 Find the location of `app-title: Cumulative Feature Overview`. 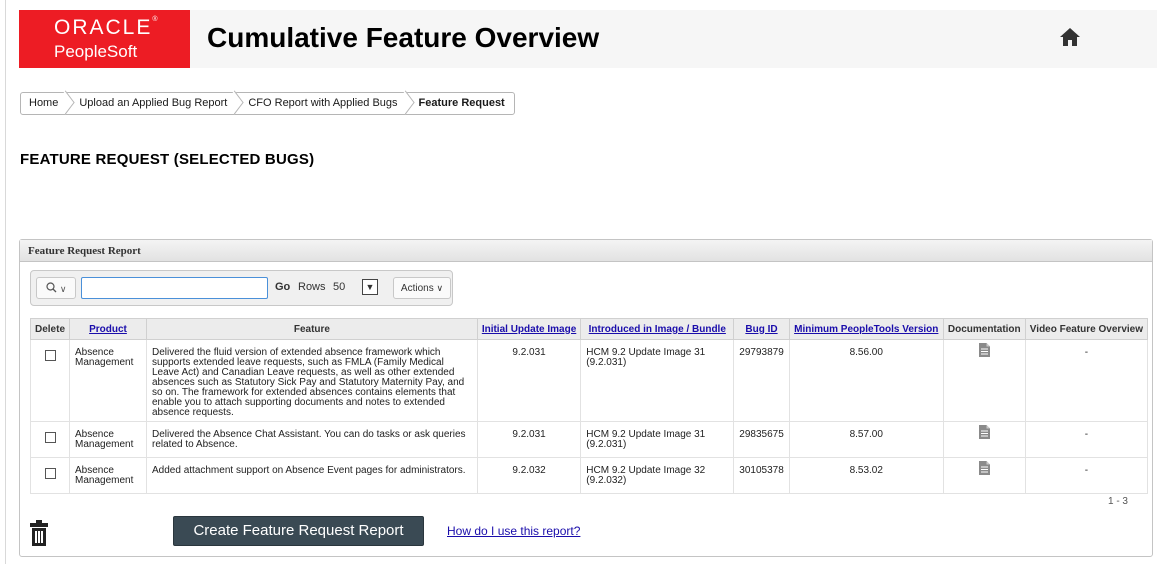

app-title: Cumulative Feature Overview is located at coordinates (403, 37).